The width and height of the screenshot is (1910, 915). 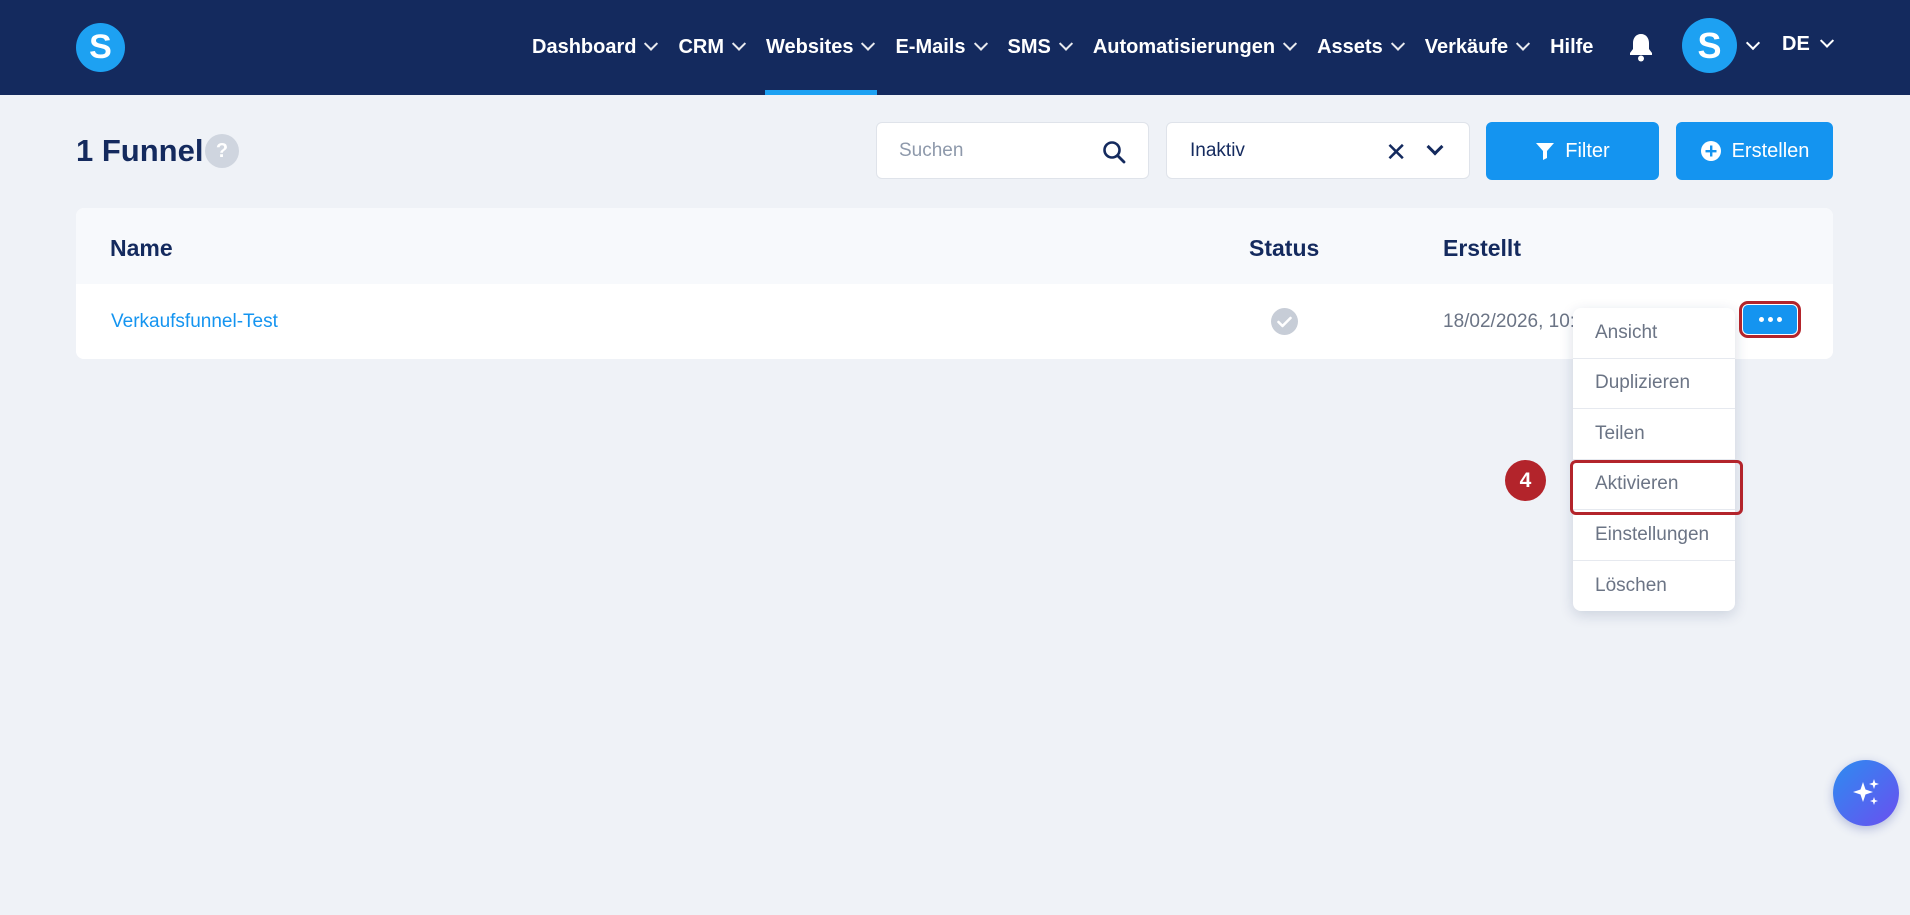 I want to click on nav-item-label: Assets, so click(x=1350, y=47).